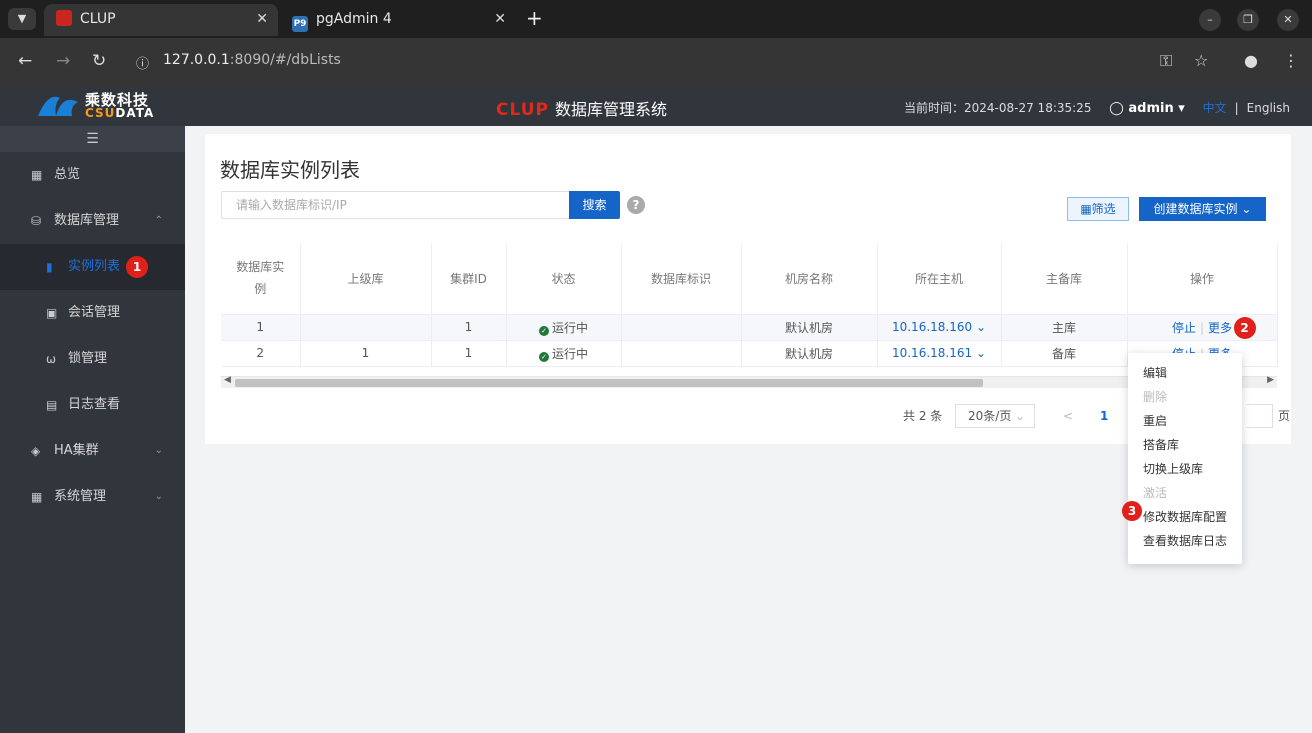  I want to click on sidebar-item-system: ▦ 系统管理 ⌄, so click(92, 497).